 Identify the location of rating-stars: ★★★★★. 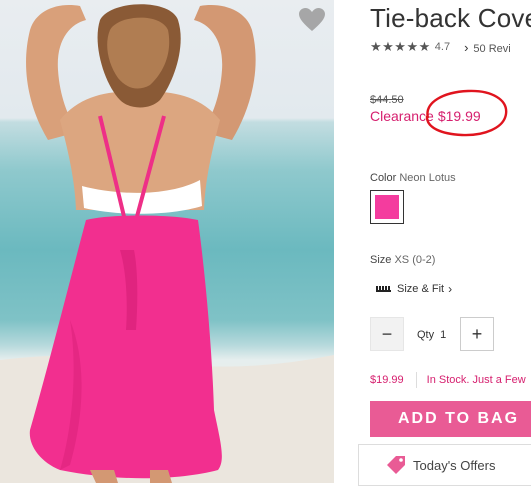
(400, 46).